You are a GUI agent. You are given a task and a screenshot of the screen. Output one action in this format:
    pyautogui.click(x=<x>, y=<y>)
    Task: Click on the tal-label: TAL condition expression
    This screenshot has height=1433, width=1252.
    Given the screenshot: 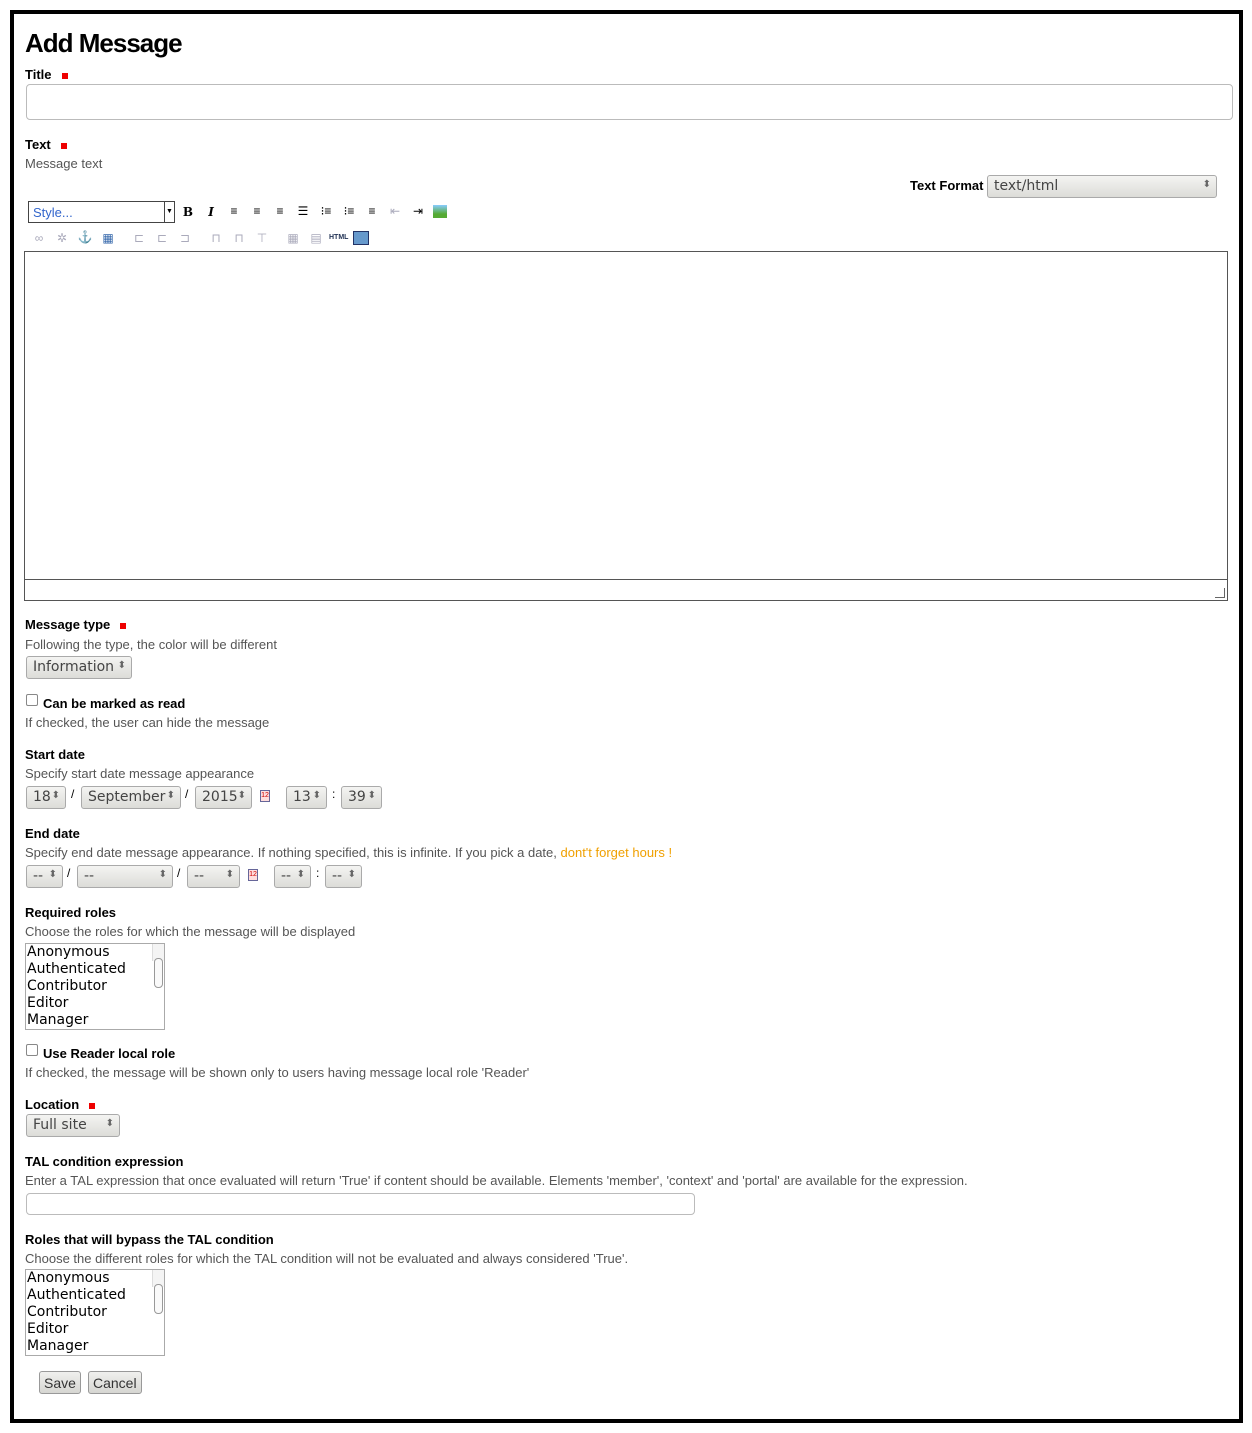 What is the action you would take?
    pyautogui.click(x=104, y=1161)
    